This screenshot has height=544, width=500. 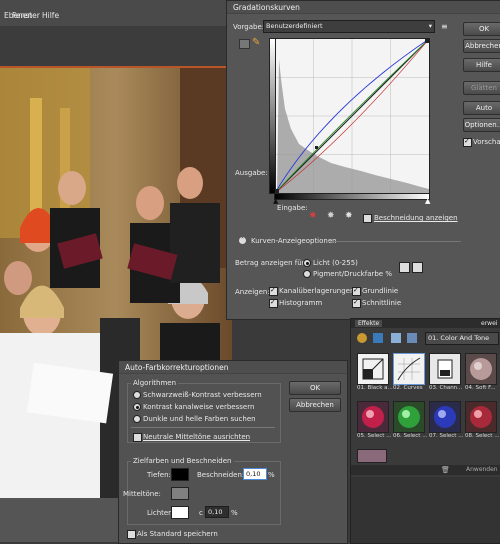 What do you see at coordinates (272, 116) in the screenshot?
I see `output-gradient-bar` at bounding box center [272, 116].